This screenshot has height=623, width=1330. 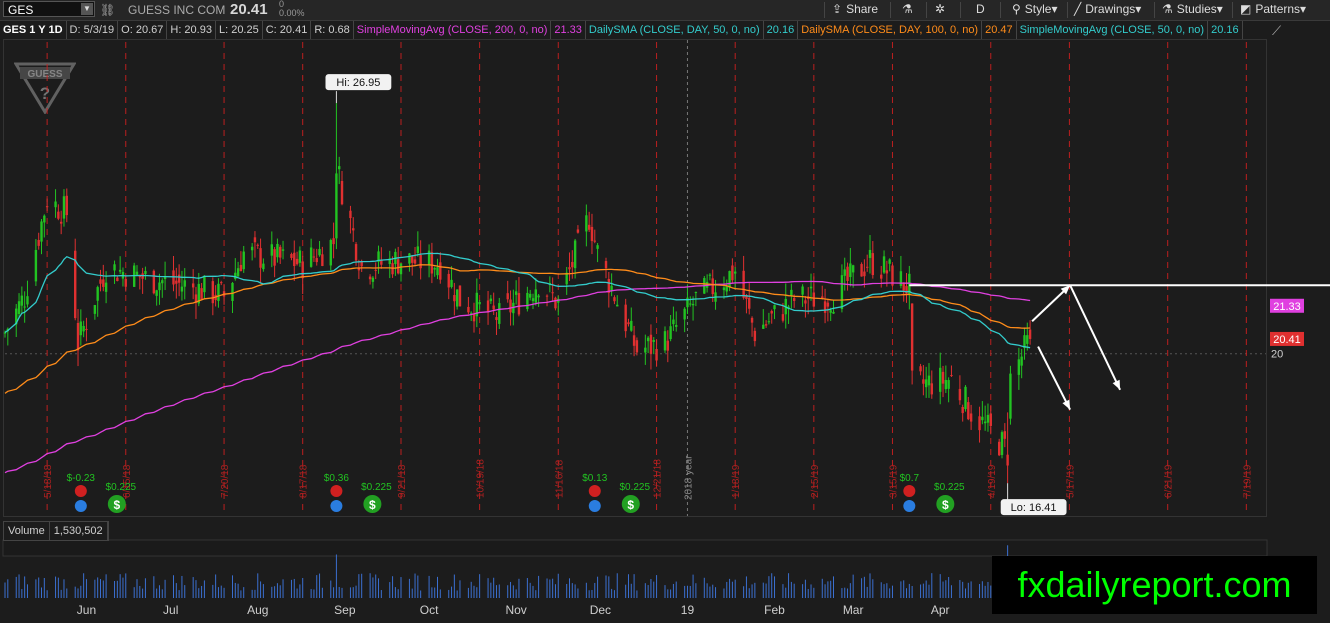 I want to click on x-tick-label: Oct, so click(x=429, y=610).